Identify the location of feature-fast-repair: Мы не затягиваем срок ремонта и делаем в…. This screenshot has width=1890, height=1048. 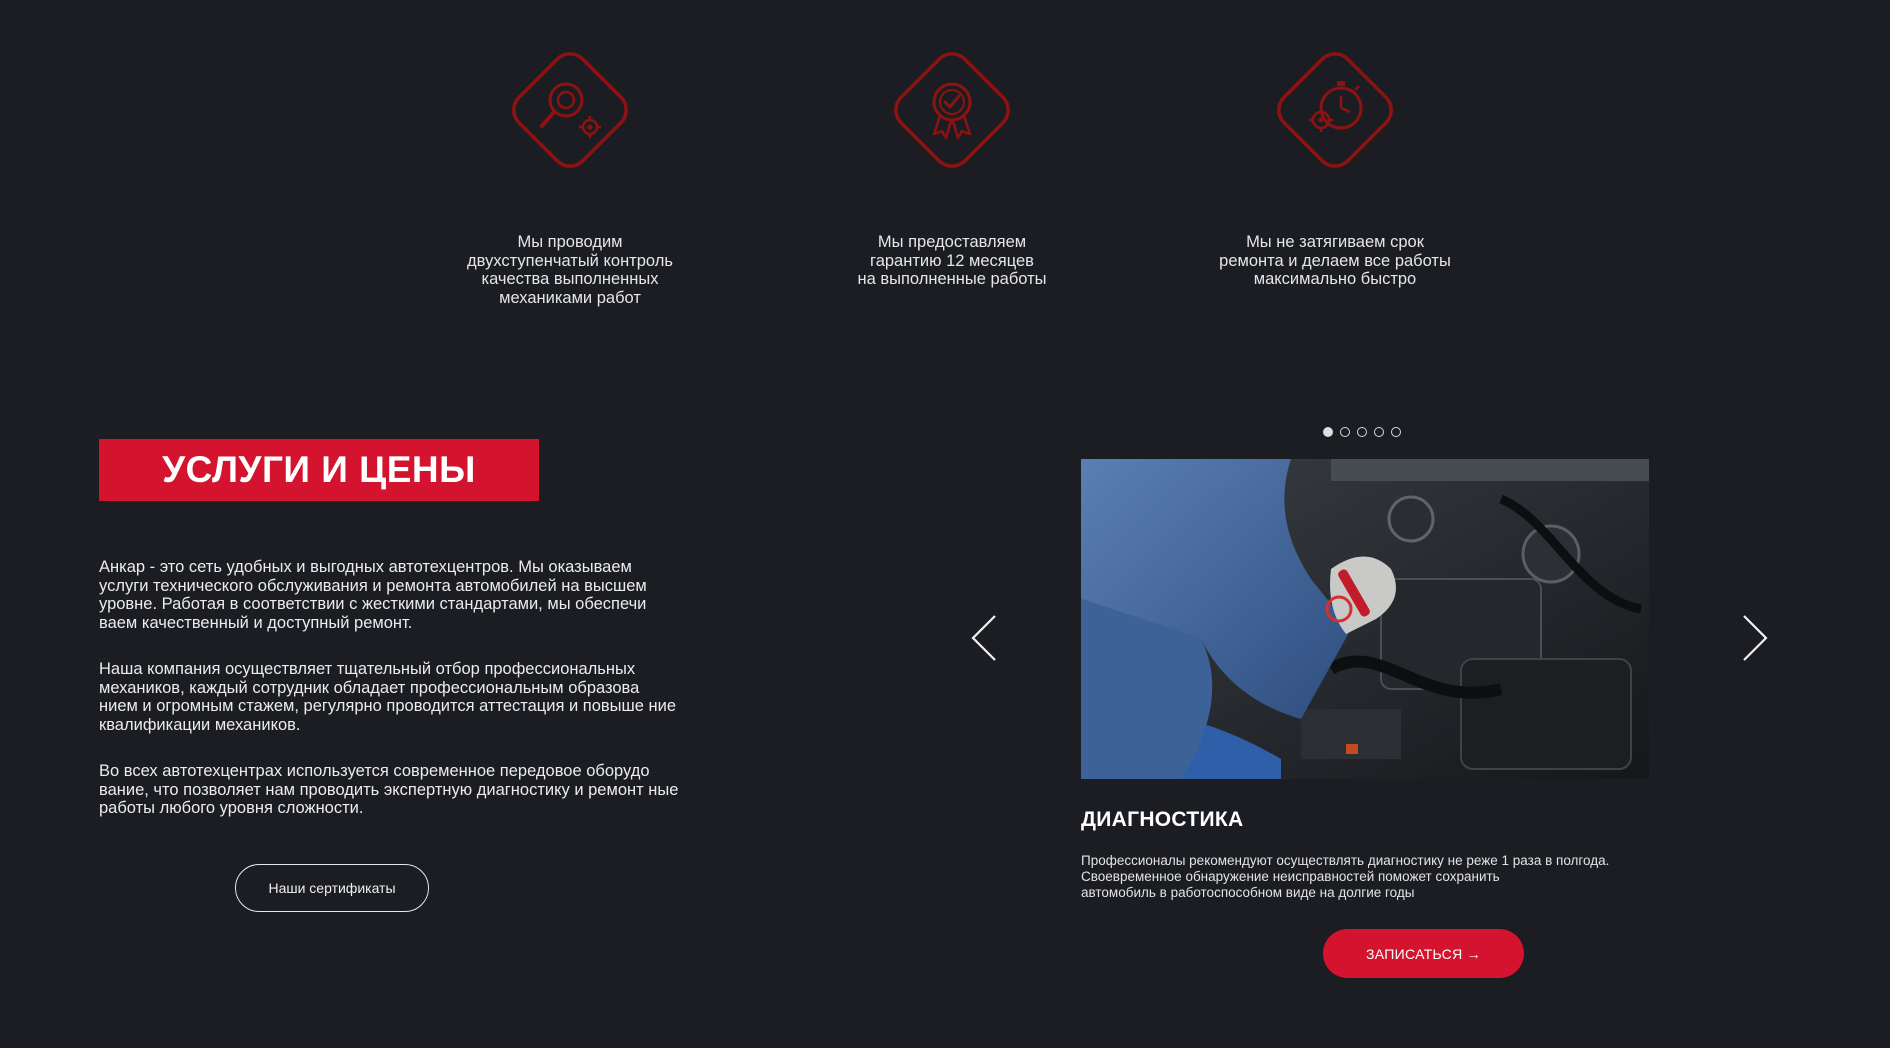
(1335, 160).